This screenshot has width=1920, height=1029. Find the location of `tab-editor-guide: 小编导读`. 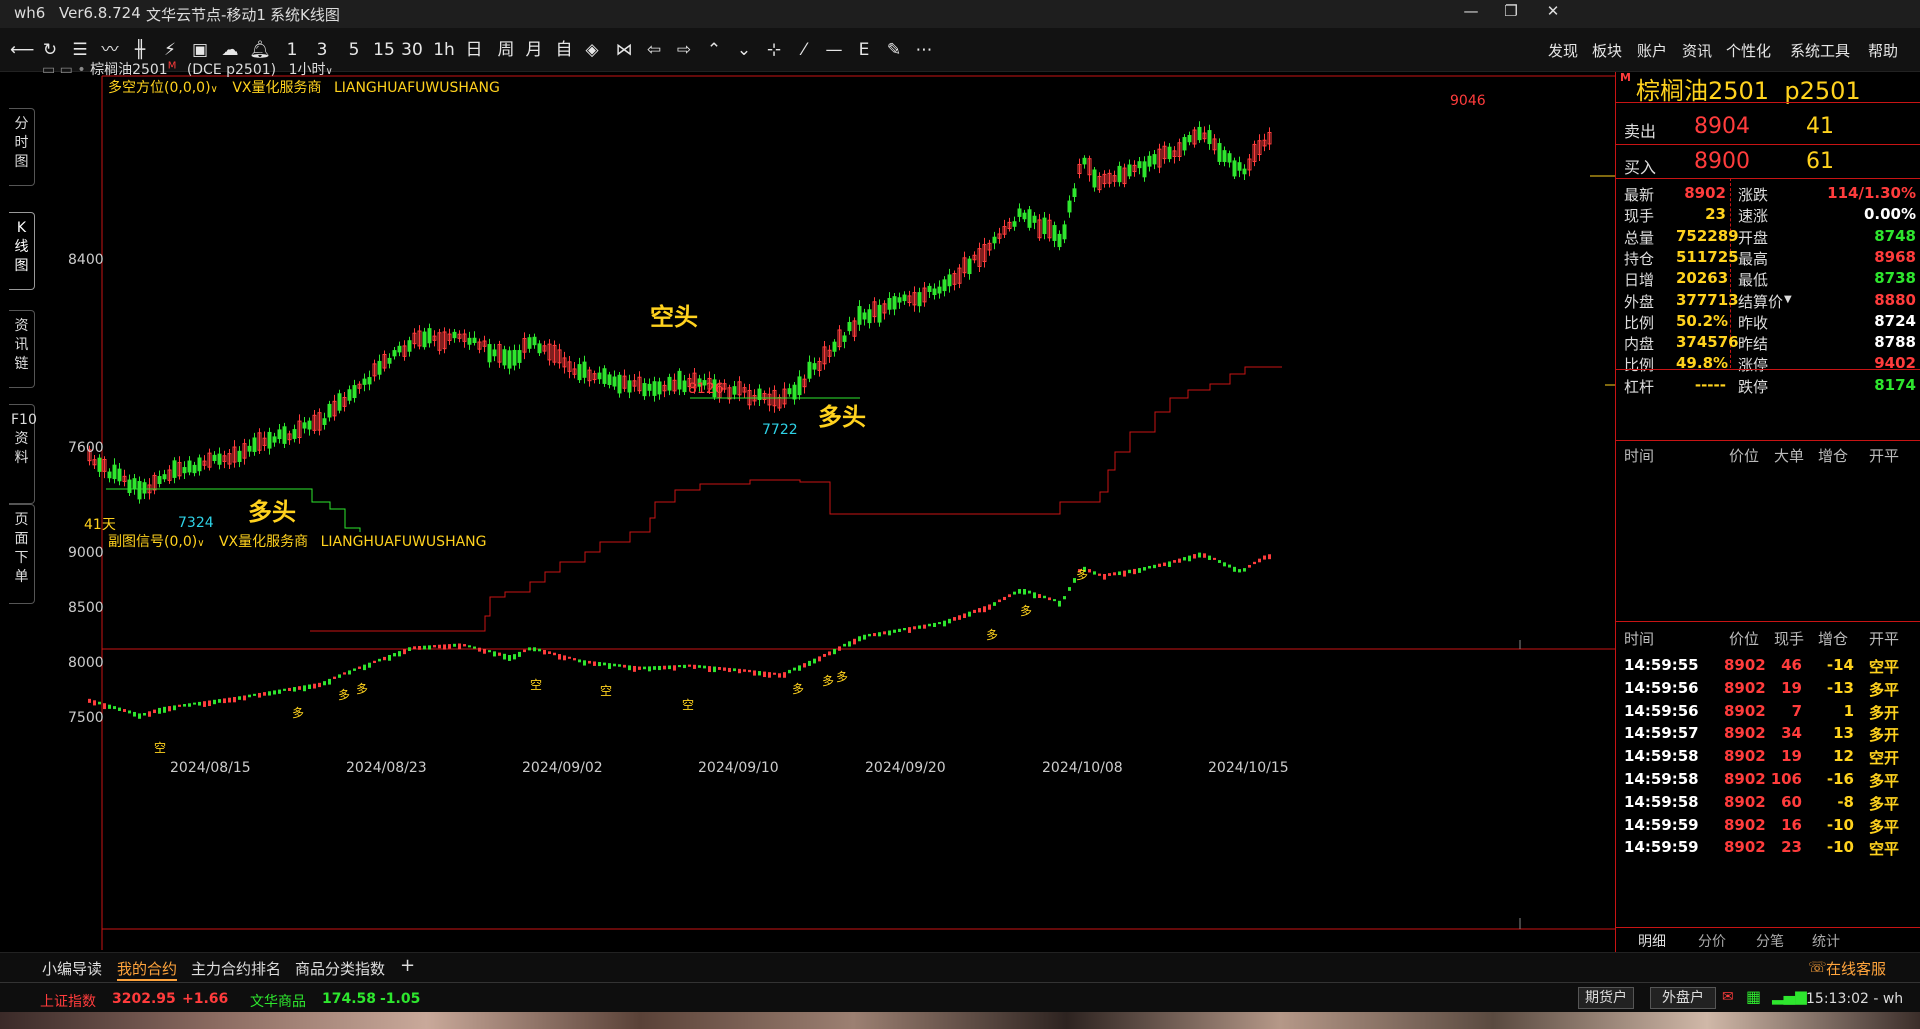

tab-editor-guide: 小编导读 is located at coordinates (72, 968).